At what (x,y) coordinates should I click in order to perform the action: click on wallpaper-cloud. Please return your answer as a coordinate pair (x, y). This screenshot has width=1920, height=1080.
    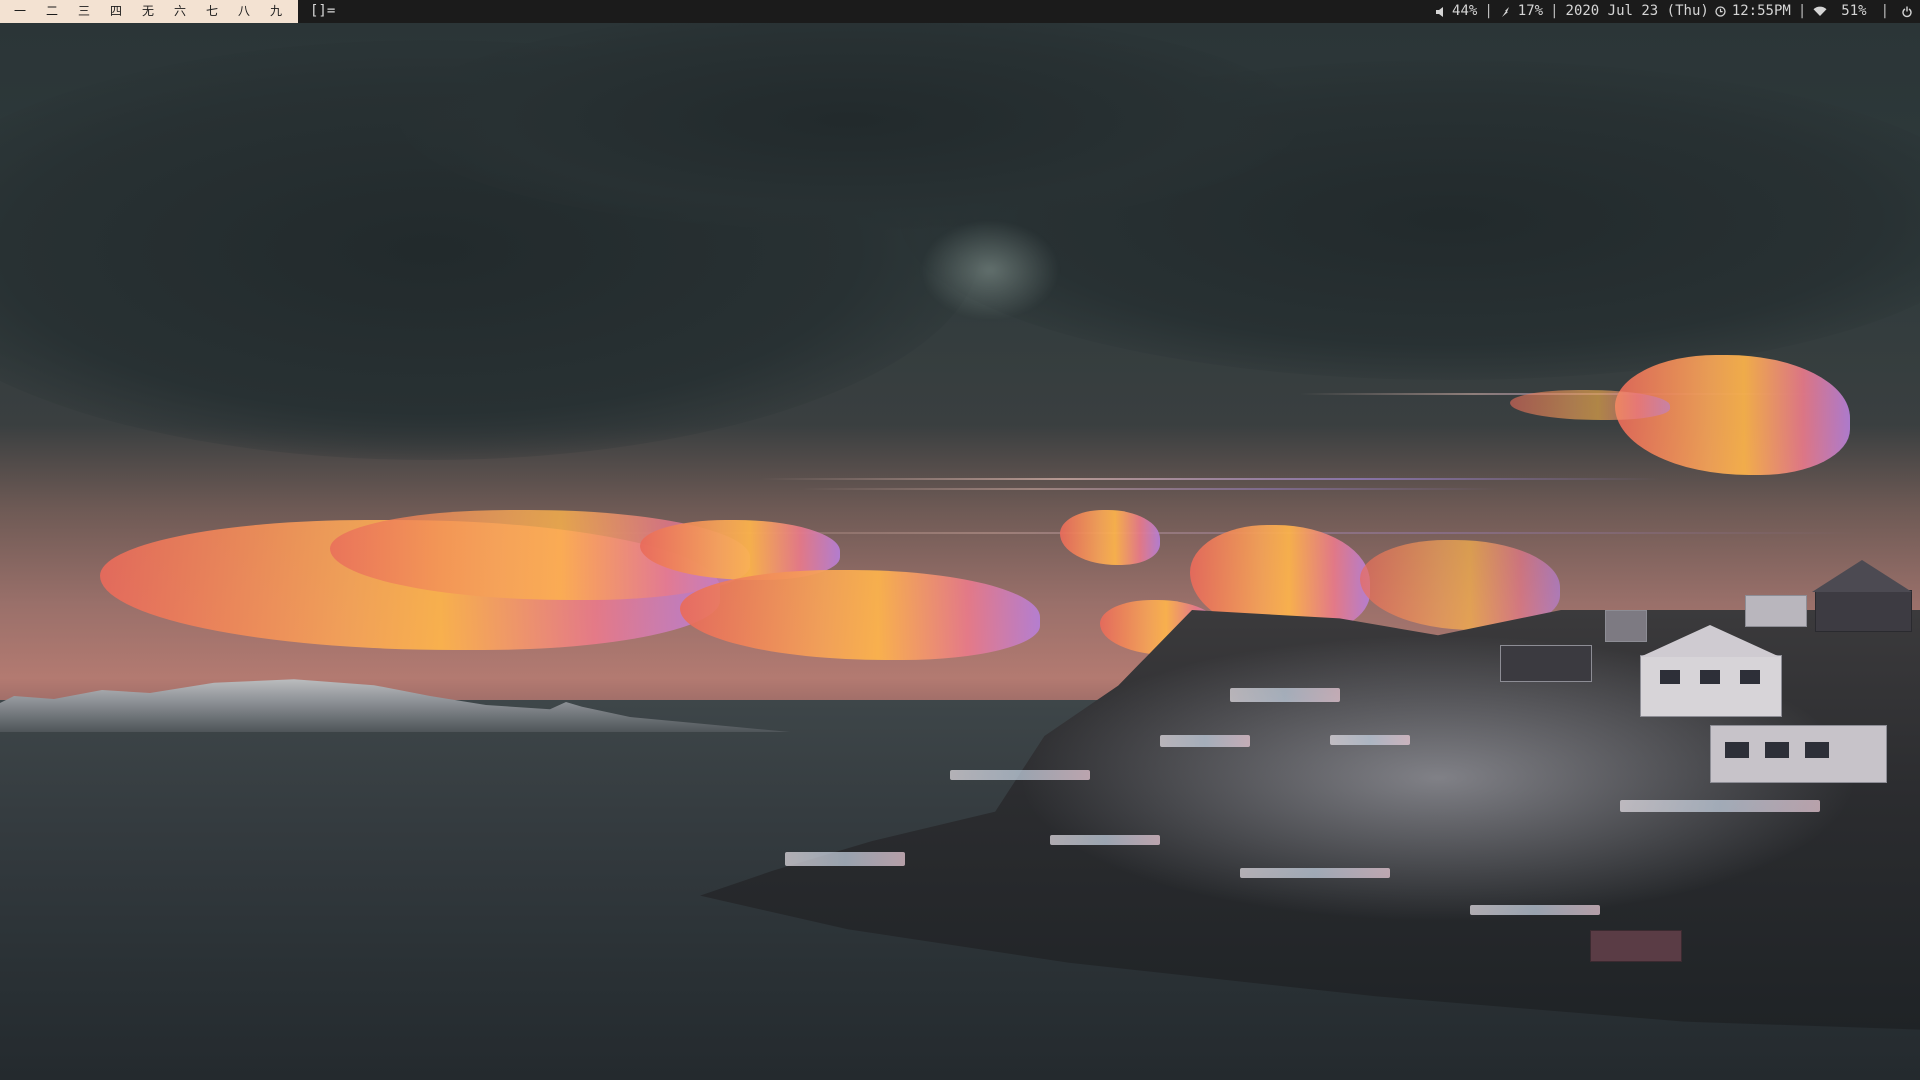
    Looking at the image, I should click on (850, 120).